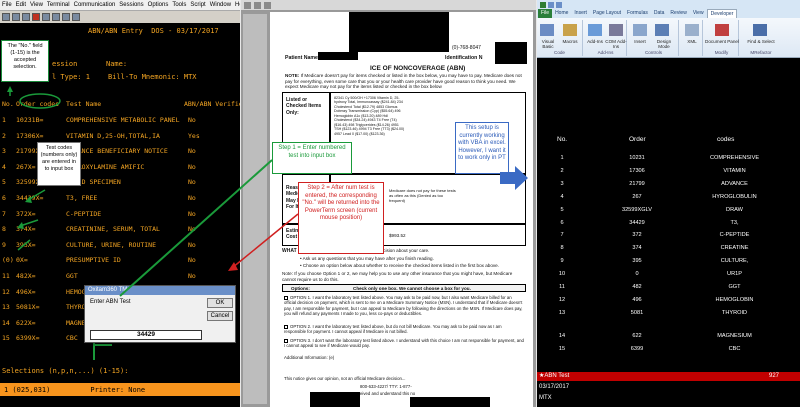 The image size is (800, 407). I want to click on tab-page-layout: Page Layout, so click(607, 13).